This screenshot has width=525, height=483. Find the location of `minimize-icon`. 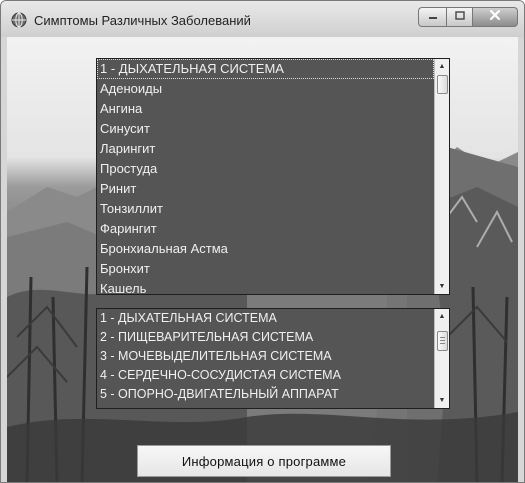

minimize-icon is located at coordinates (433, 17).